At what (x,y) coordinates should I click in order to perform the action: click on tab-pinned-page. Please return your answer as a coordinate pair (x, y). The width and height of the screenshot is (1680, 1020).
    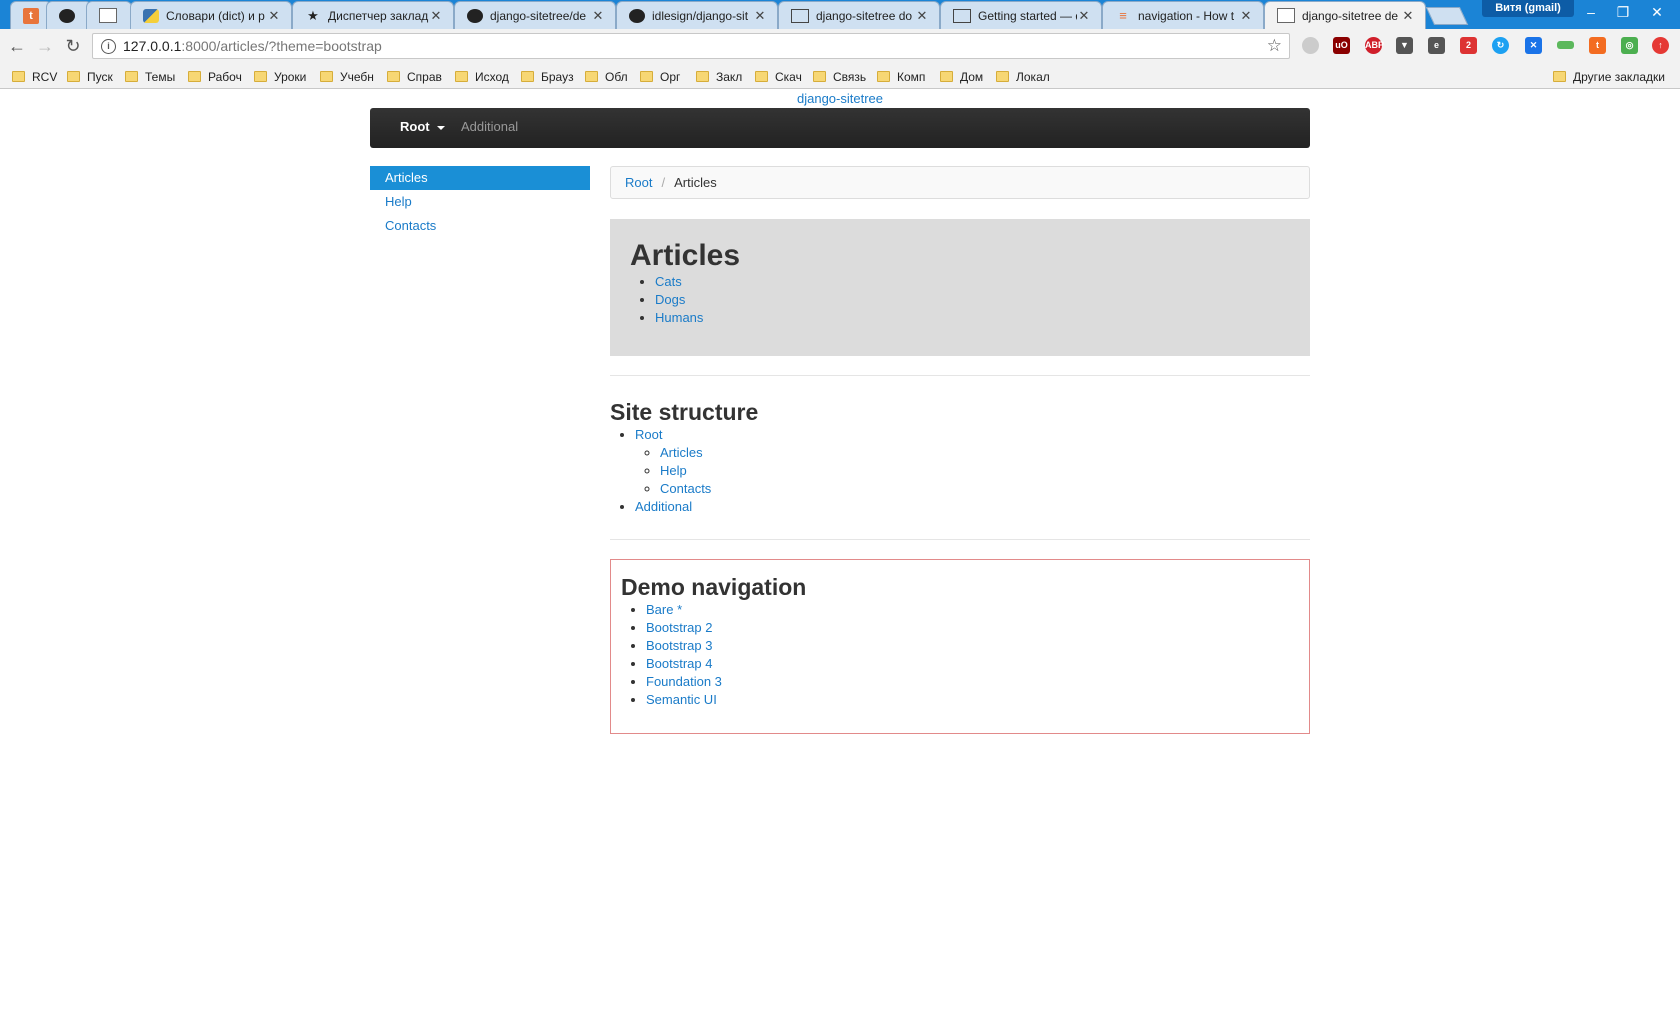
    Looking at the image, I should click on (109, 15).